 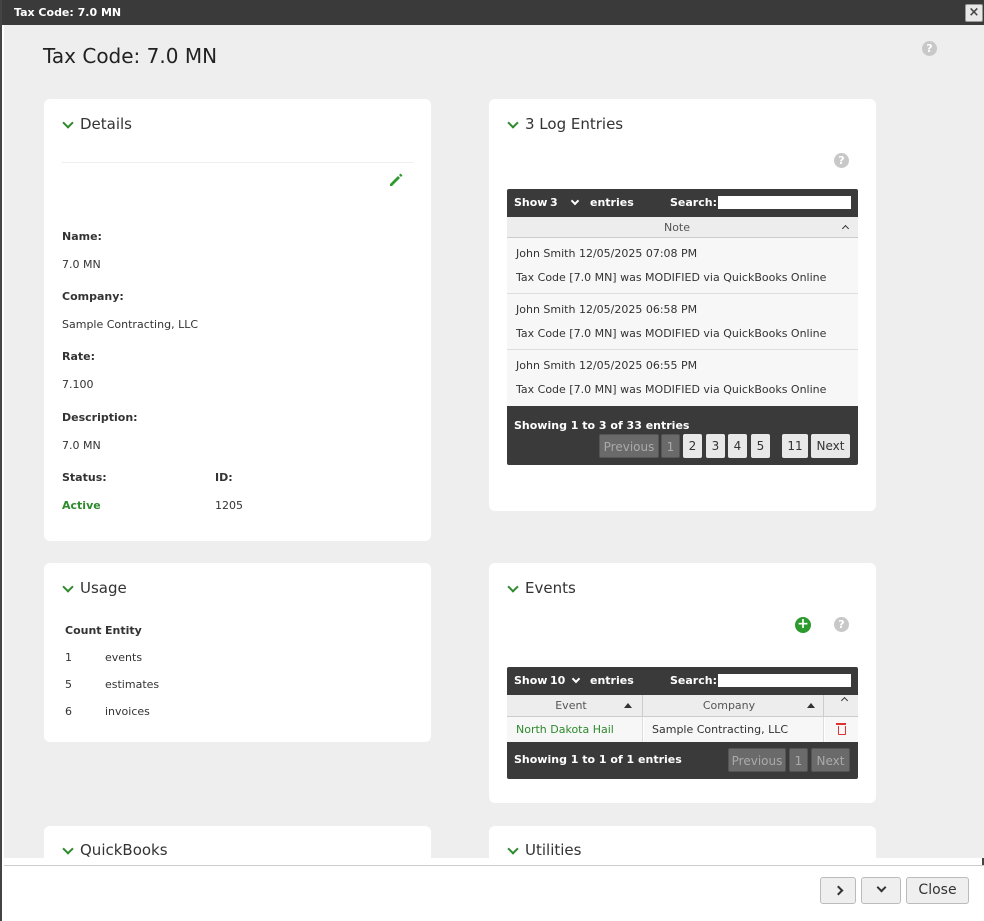 I want to click on events-page-1-button: 1, so click(x=798, y=760).